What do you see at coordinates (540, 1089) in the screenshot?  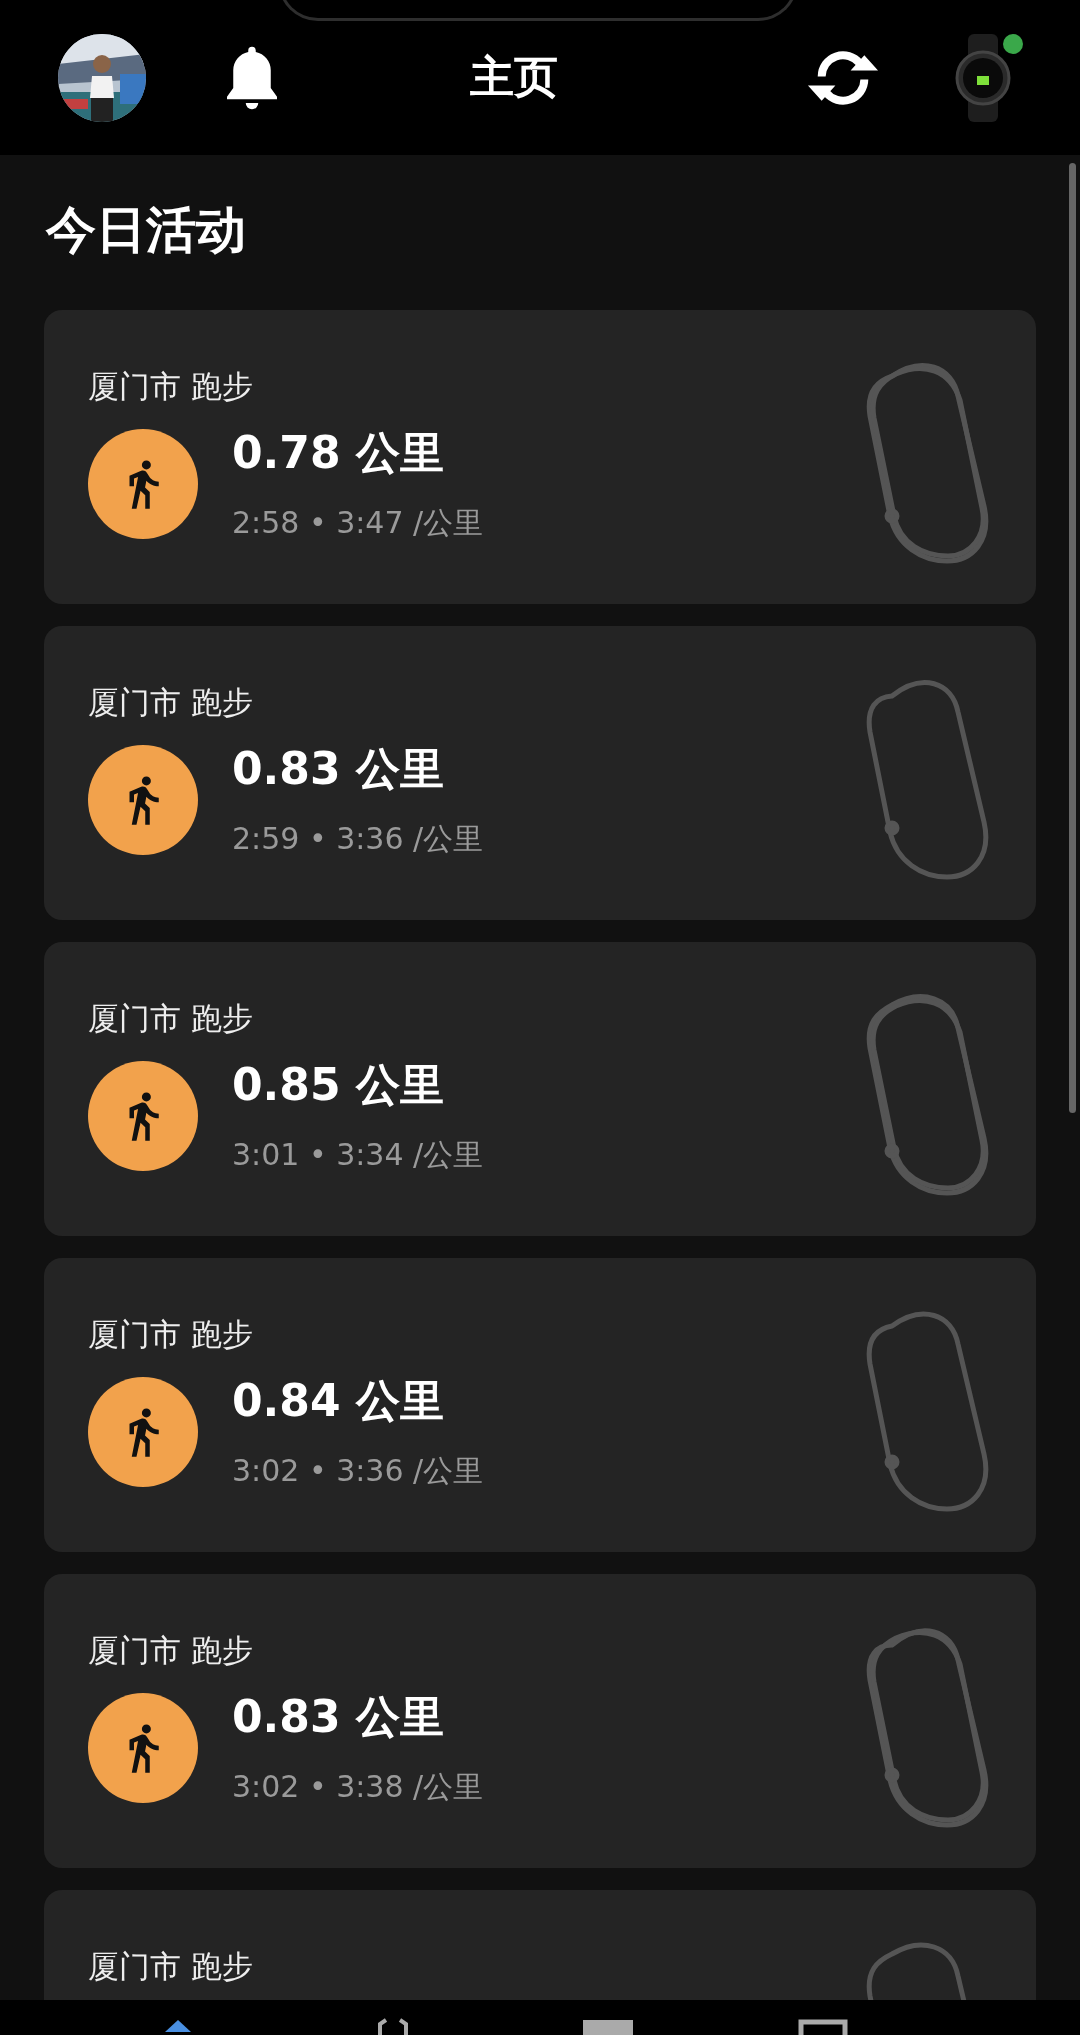 I see `activity-card: 厦门市 跑步 0.85 公里 3:01 • 3:34 /公里` at bounding box center [540, 1089].